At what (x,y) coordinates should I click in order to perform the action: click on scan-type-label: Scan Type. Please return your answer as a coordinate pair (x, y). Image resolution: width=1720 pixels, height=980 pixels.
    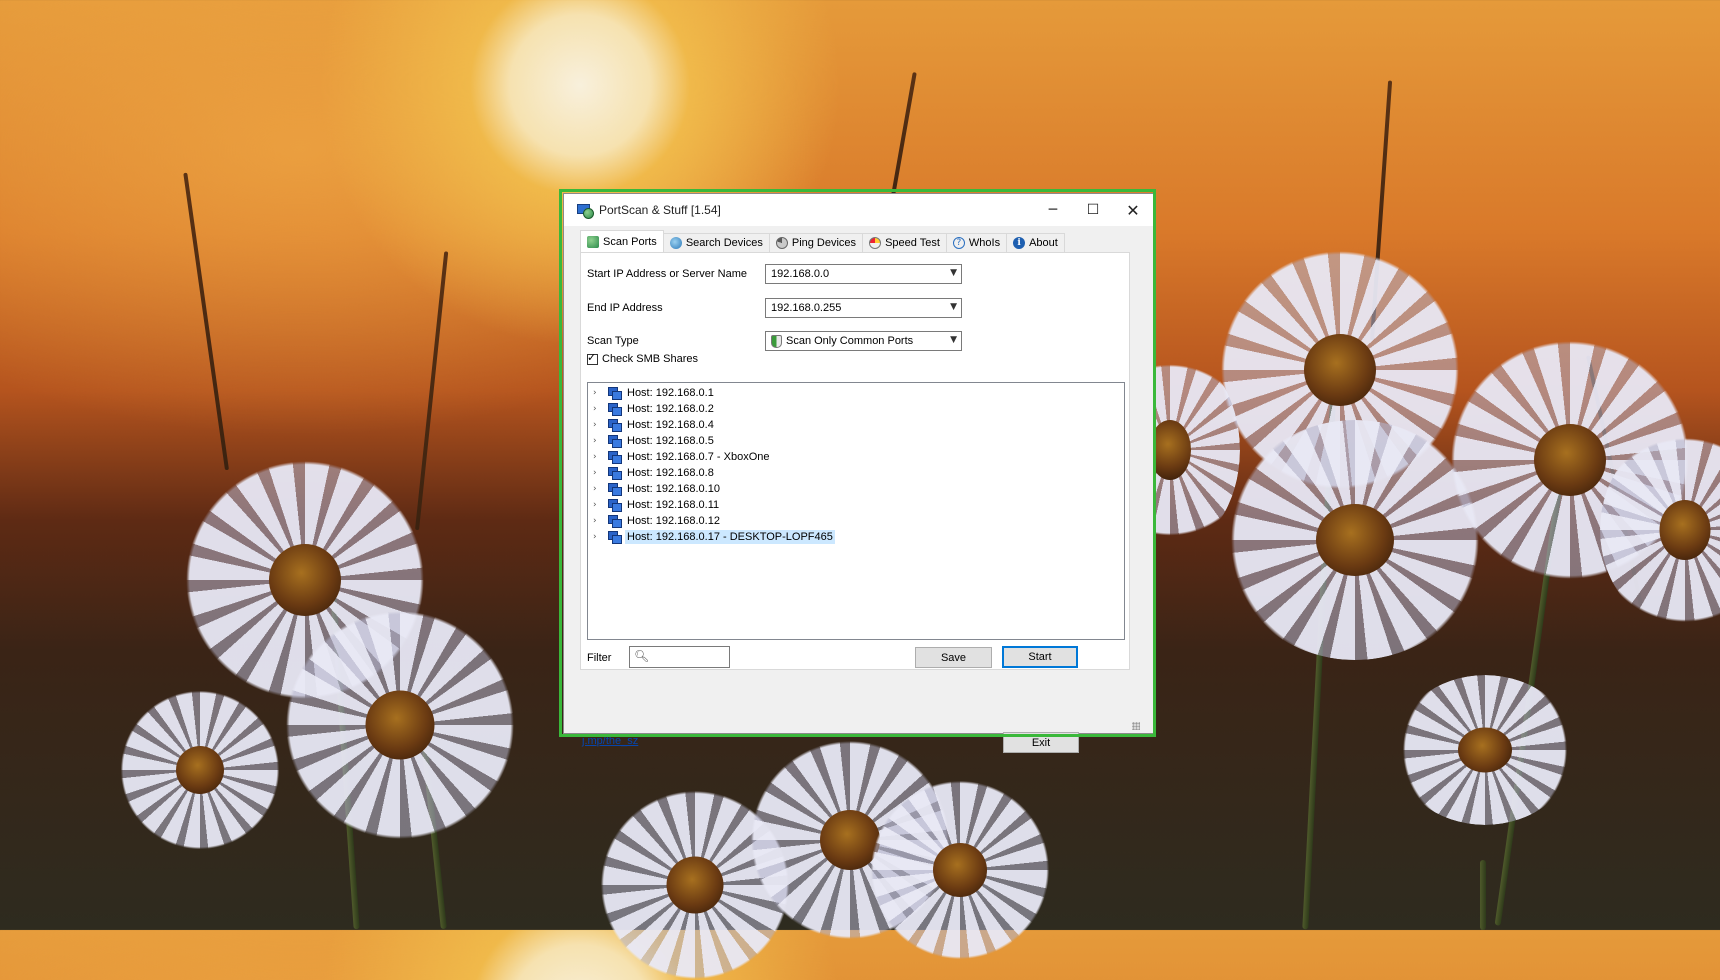
    Looking at the image, I should click on (613, 341).